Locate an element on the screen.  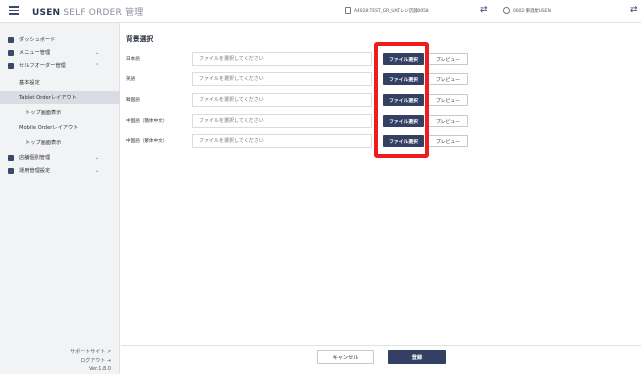
sidebar-item-self-order-management: セルフオーダー管理 ⌃ is located at coordinates (60, 65).